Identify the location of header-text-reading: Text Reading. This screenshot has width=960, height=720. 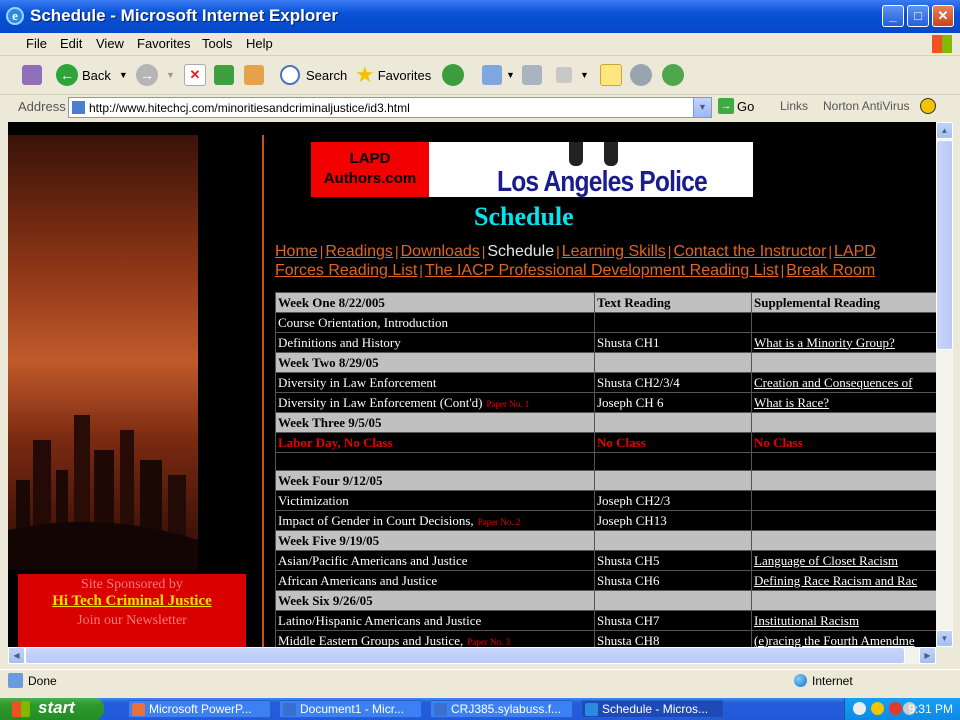
(673, 302).